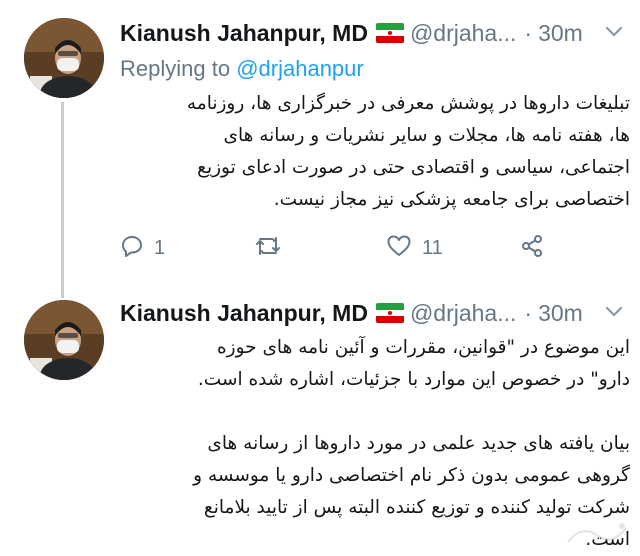  What do you see at coordinates (175, 68) in the screenshot?
I see `replying-to-label: Replying to` at bounding box center [175, 68].